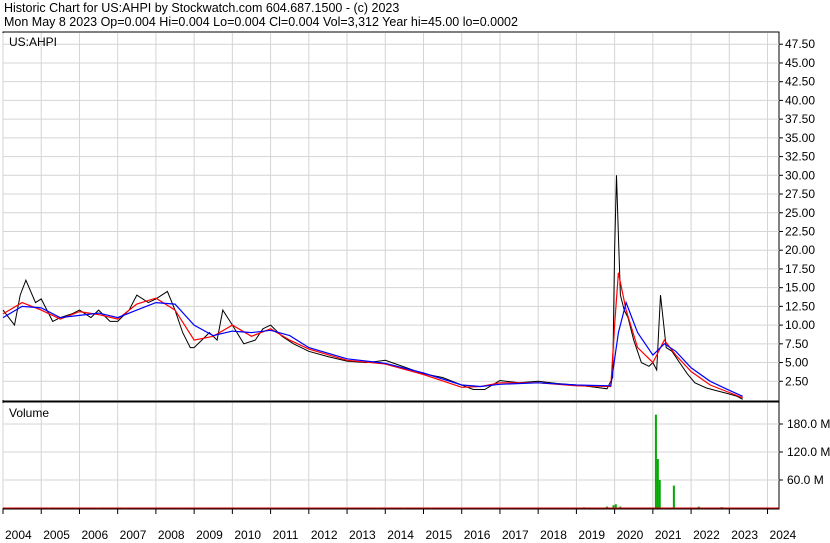 This screenshot has width=830, height=543. I want to click on x-tick-label: 2021, so click(668, 535).